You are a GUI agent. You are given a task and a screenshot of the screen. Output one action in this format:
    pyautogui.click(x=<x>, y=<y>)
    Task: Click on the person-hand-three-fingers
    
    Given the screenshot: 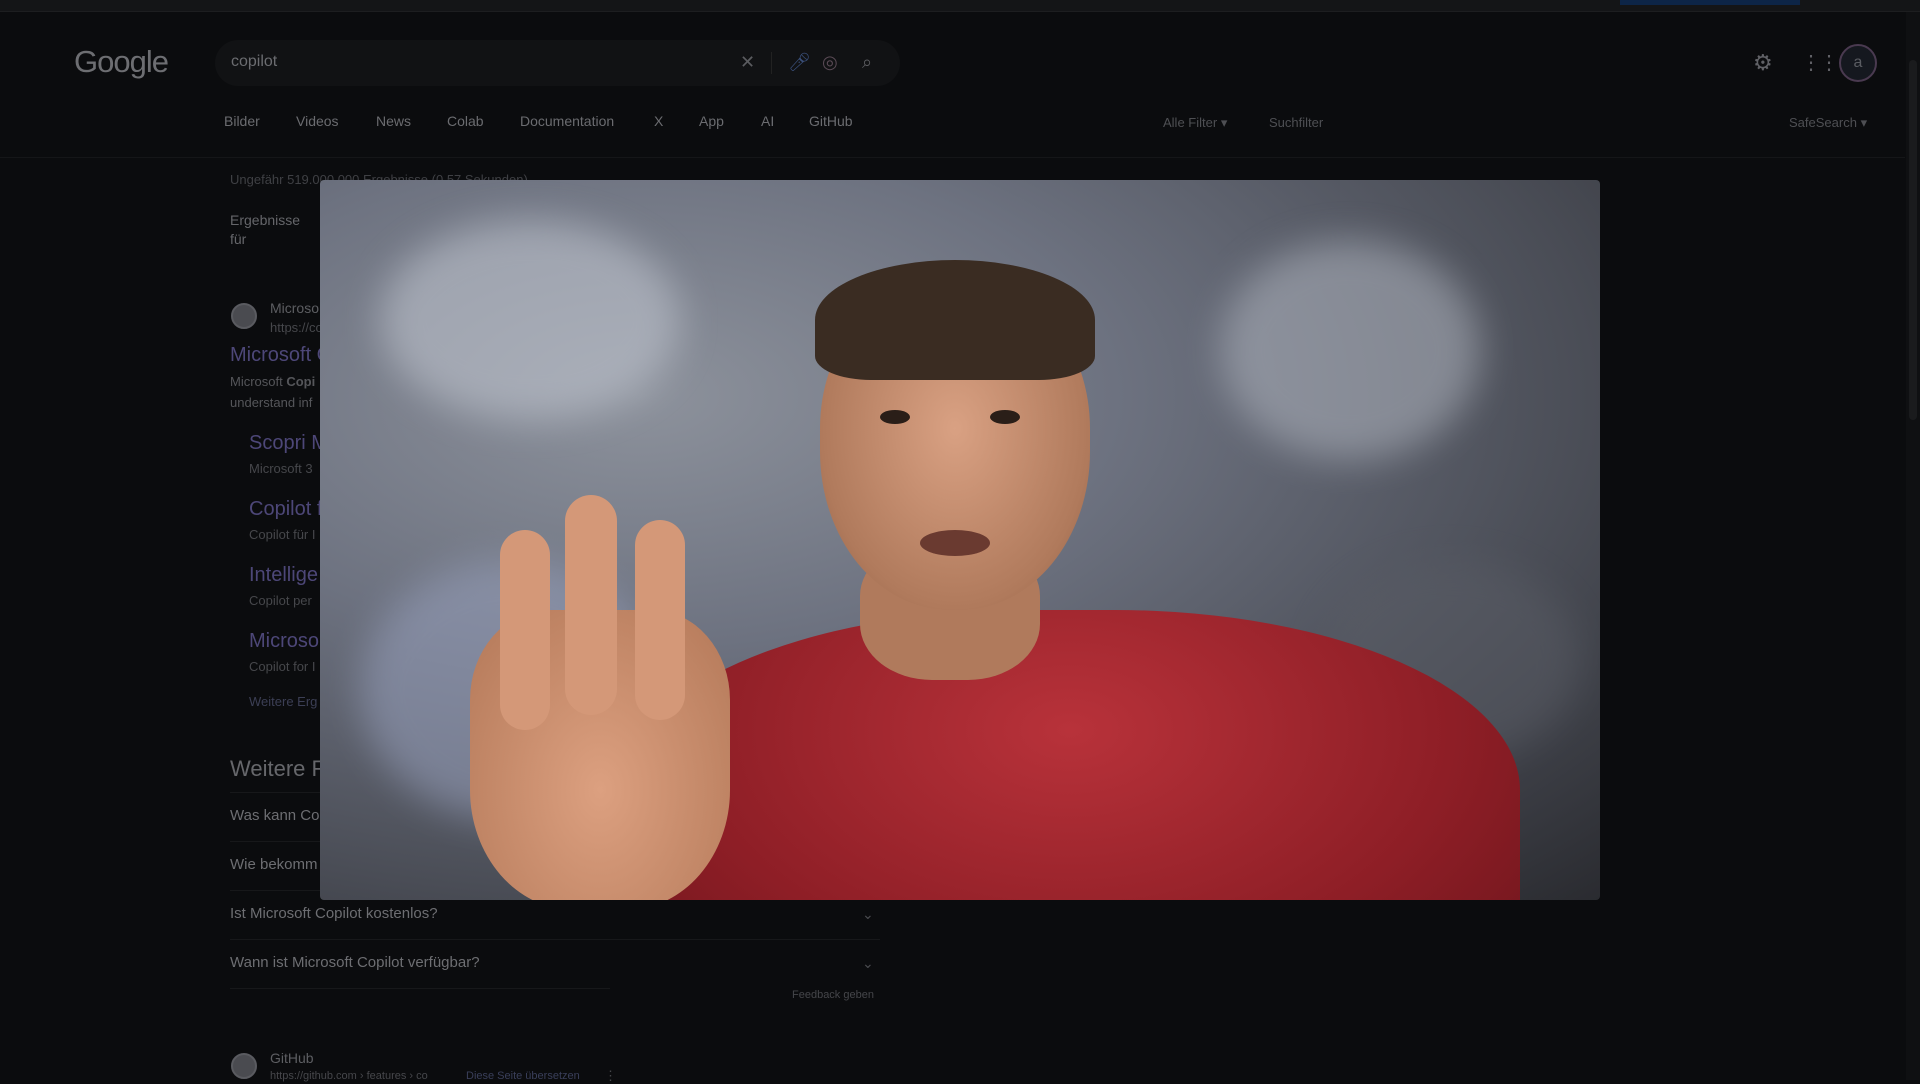 What is the action you would take?
    pyautogui.click(x=600, y=697)
    